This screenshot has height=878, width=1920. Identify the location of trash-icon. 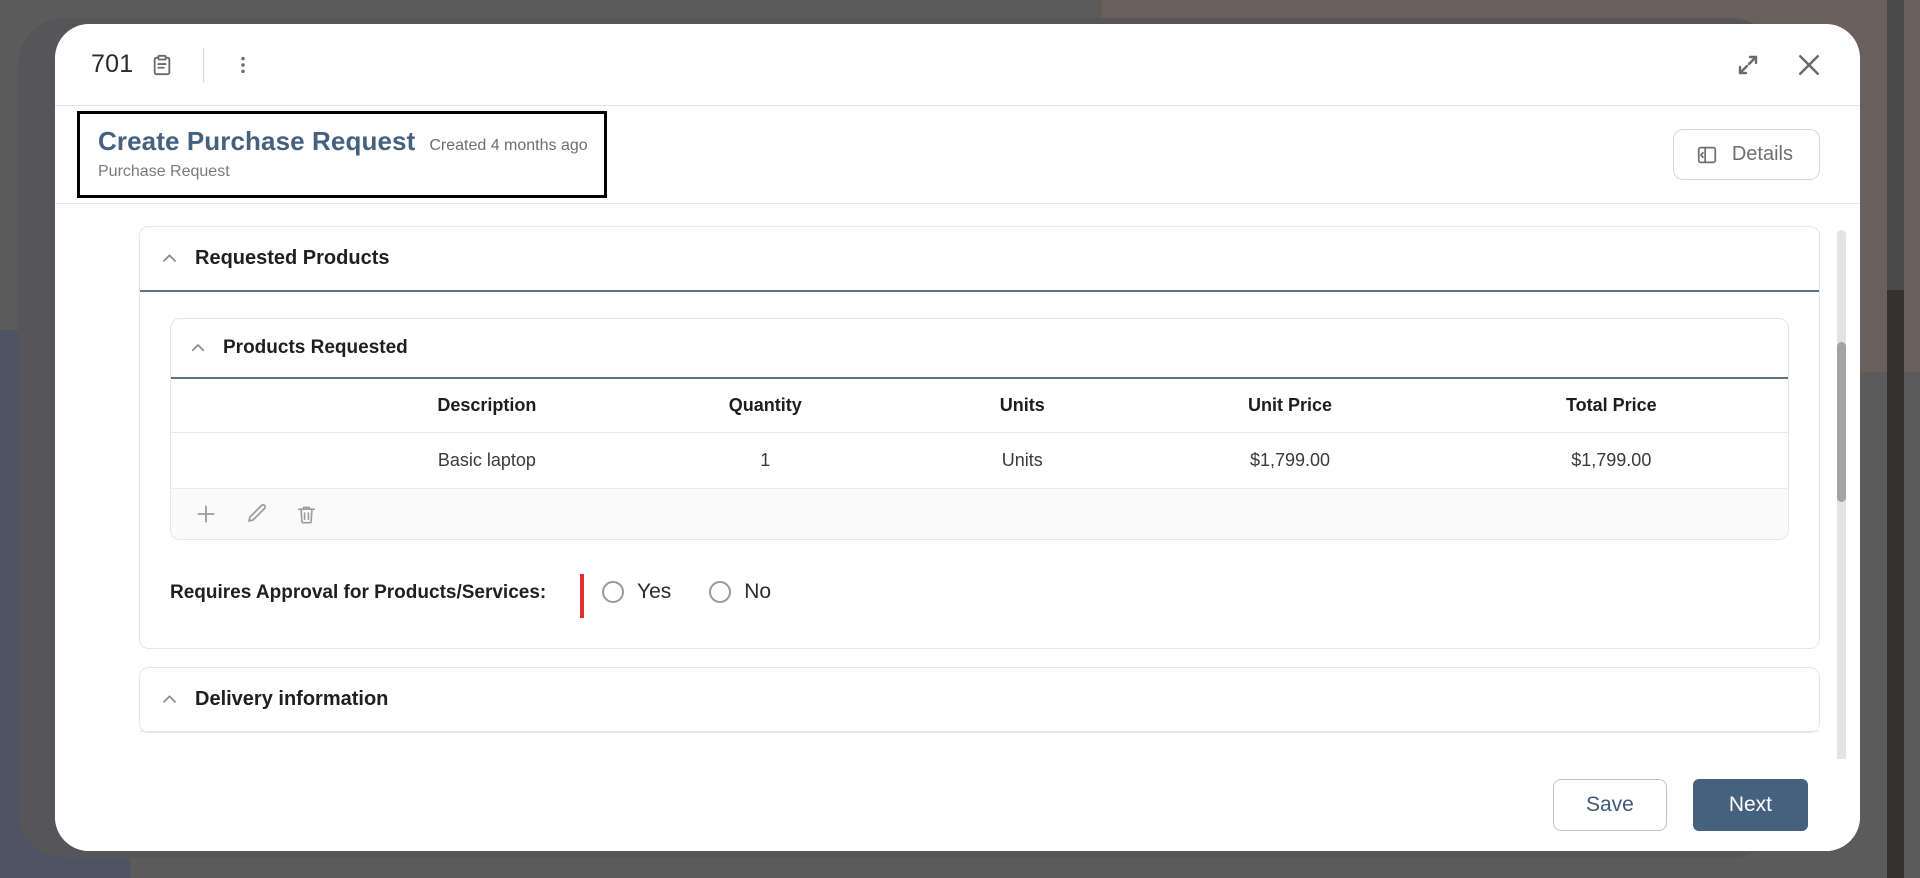
(306, 514).